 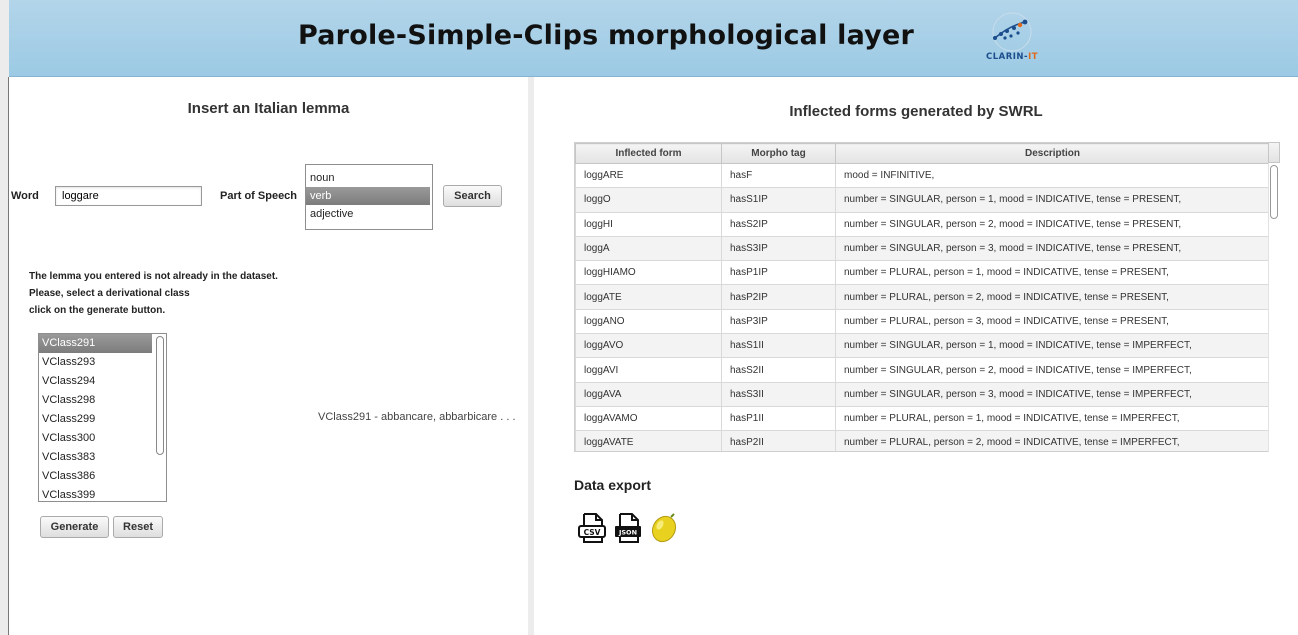 I want to click on cell-inflected-form: loggO, so click(x=648, y=200).